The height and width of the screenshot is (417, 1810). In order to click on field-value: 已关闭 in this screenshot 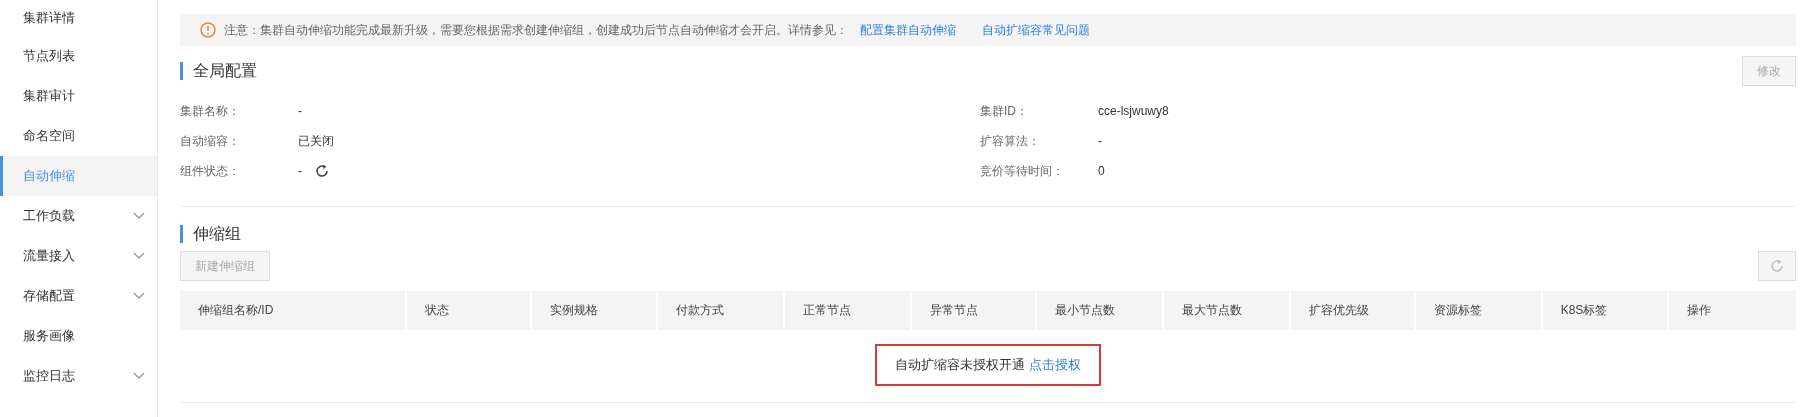, I will do `click(316, 141)`.